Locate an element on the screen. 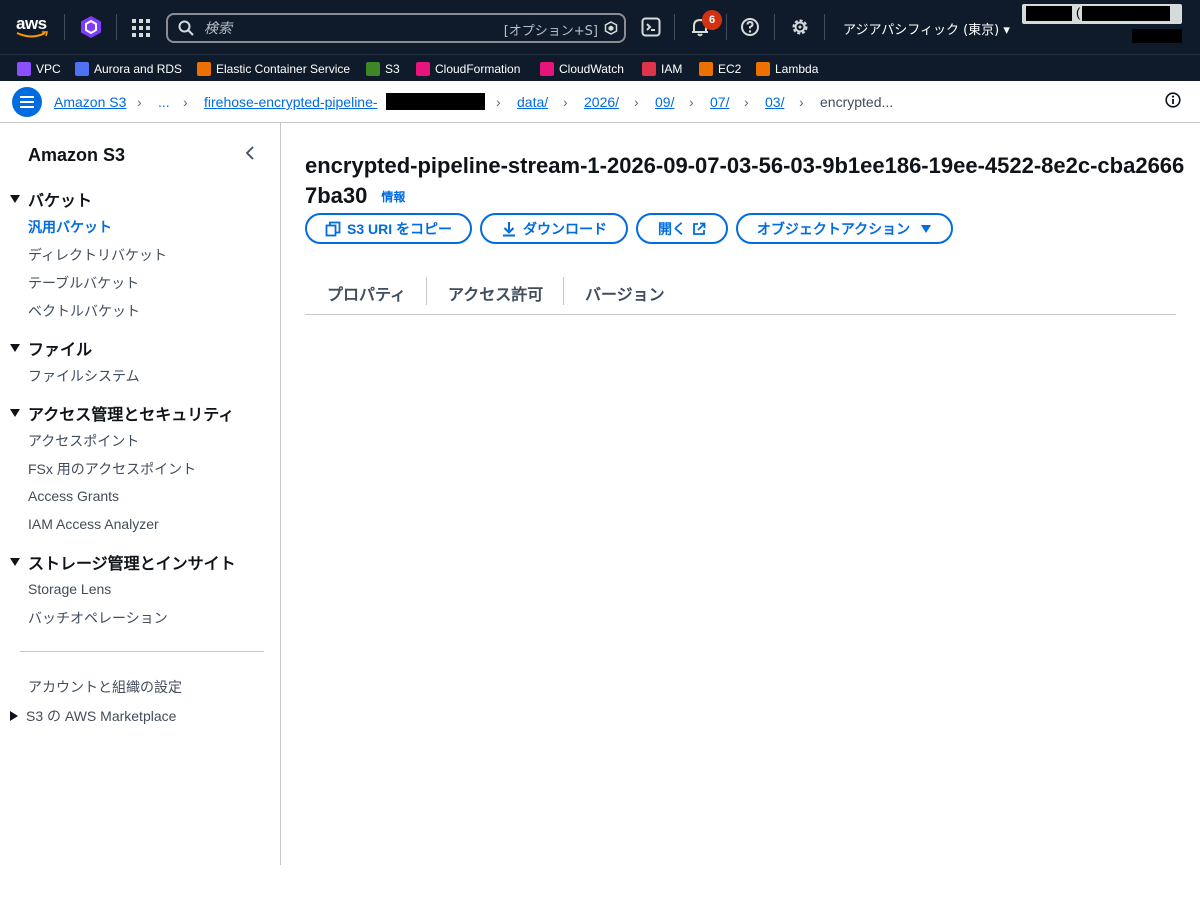  sidebar-item-table-buckets: テーブルバケット is located at coordinates (83, 283).